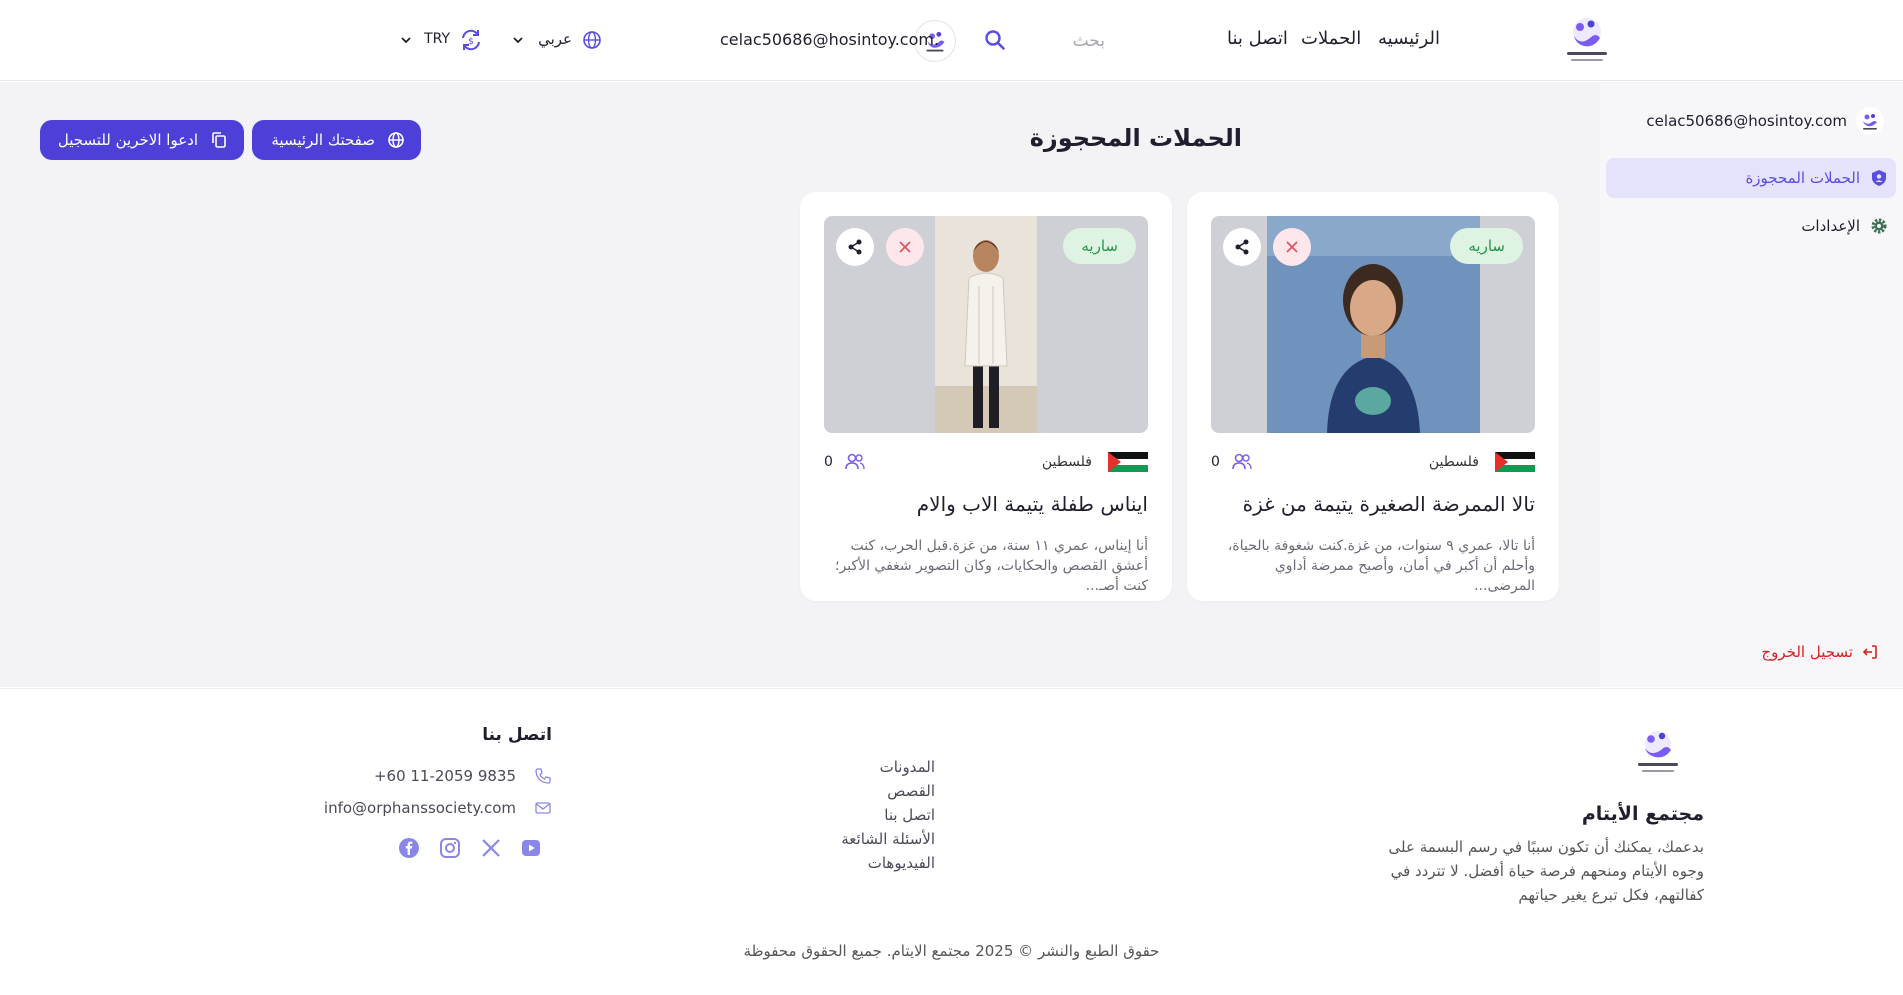 This screenshot has width=1903, height=995. I want to click on sidebar-item-label: الإعدادات, so click(1830, 226).